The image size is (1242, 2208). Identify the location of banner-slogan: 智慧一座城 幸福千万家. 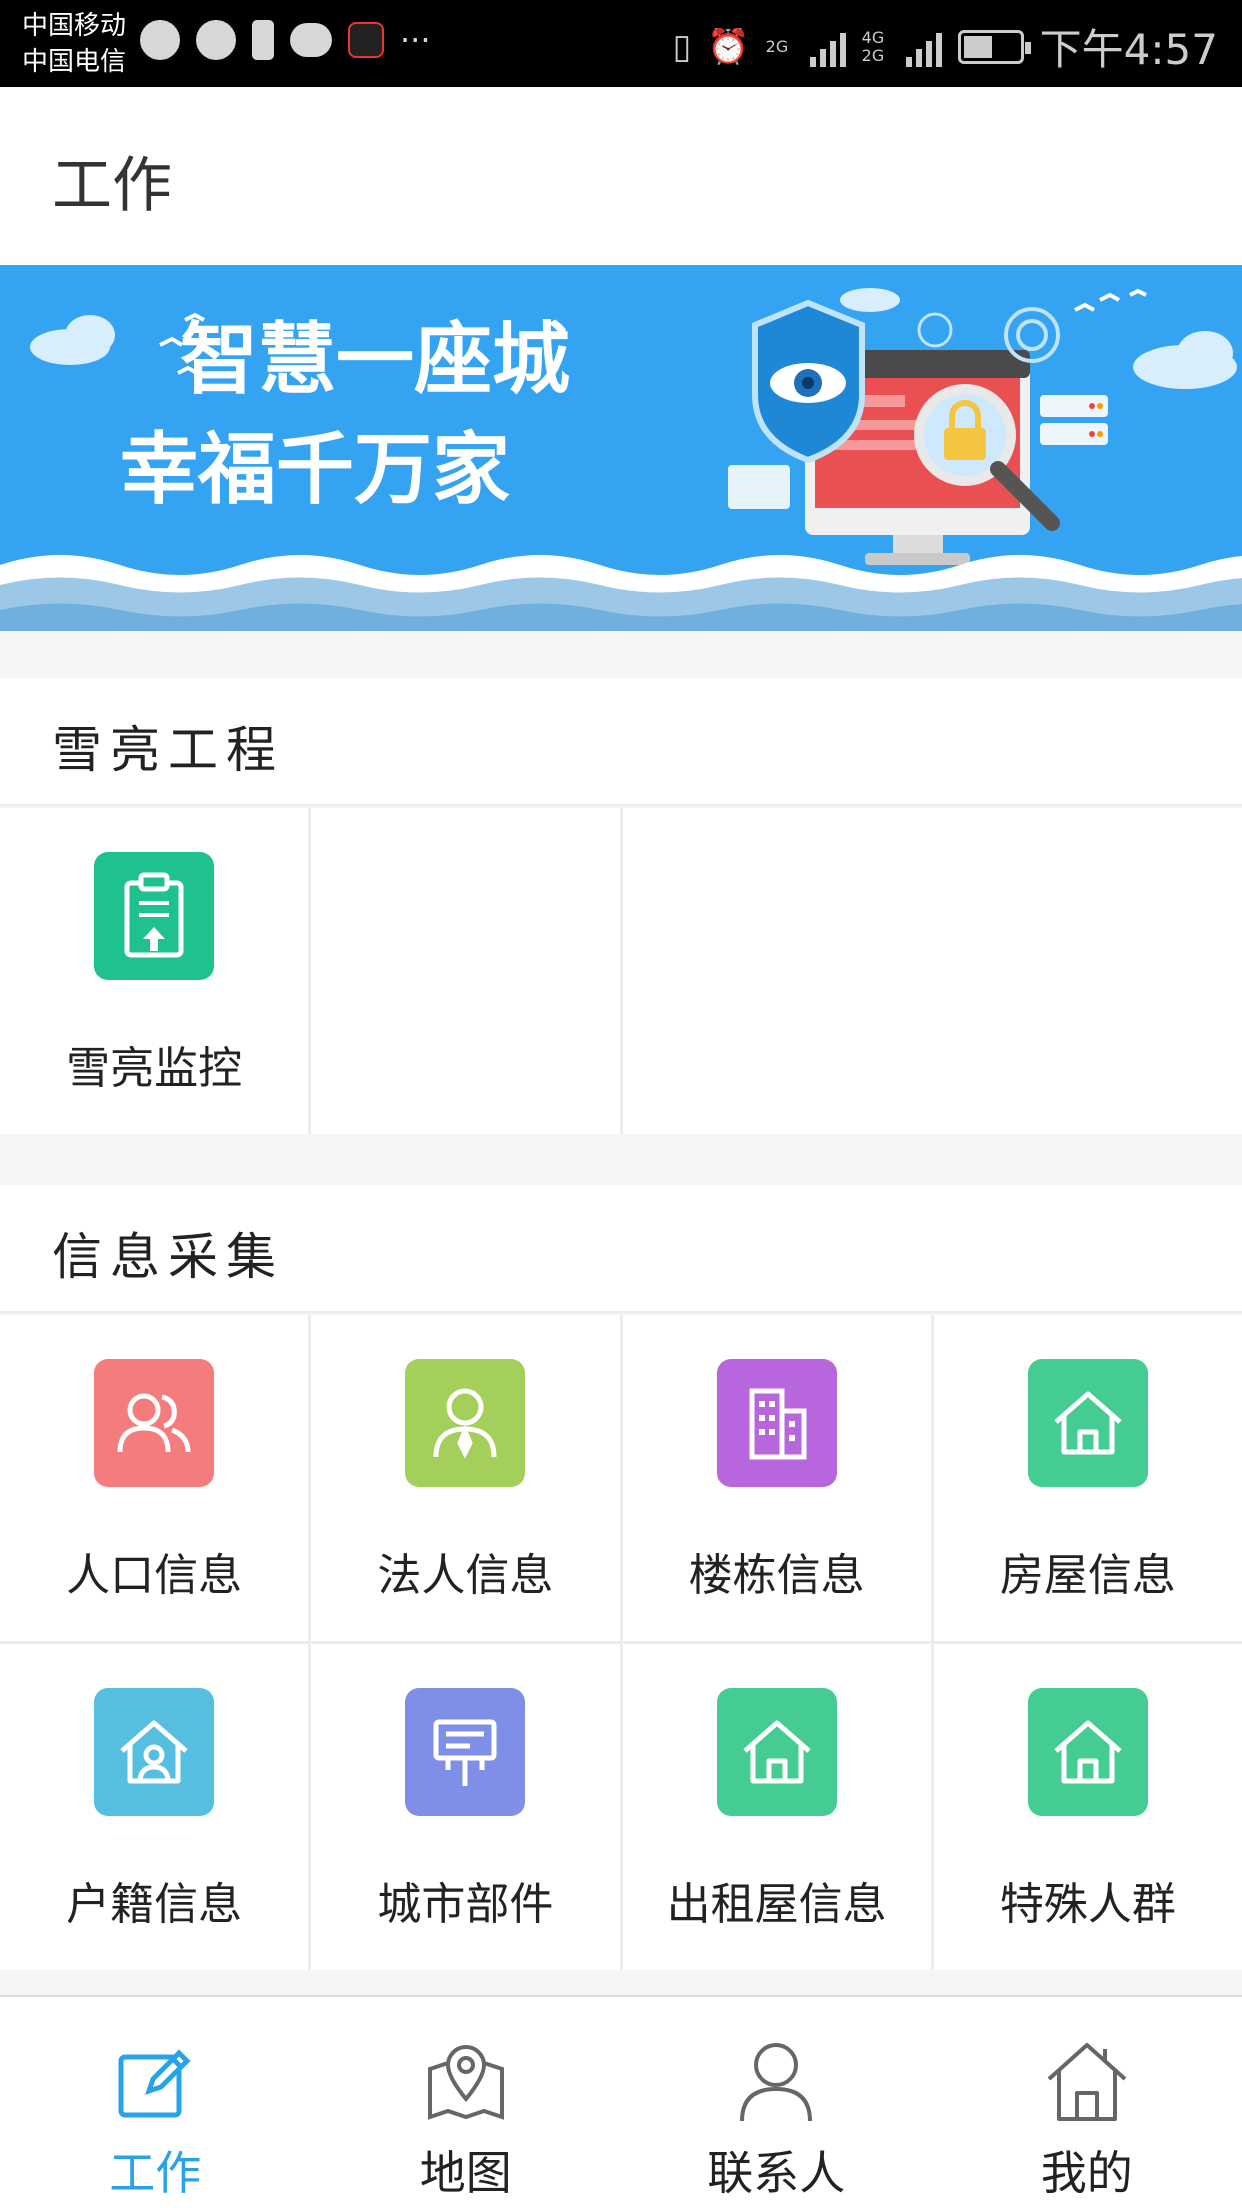
(345, 415).